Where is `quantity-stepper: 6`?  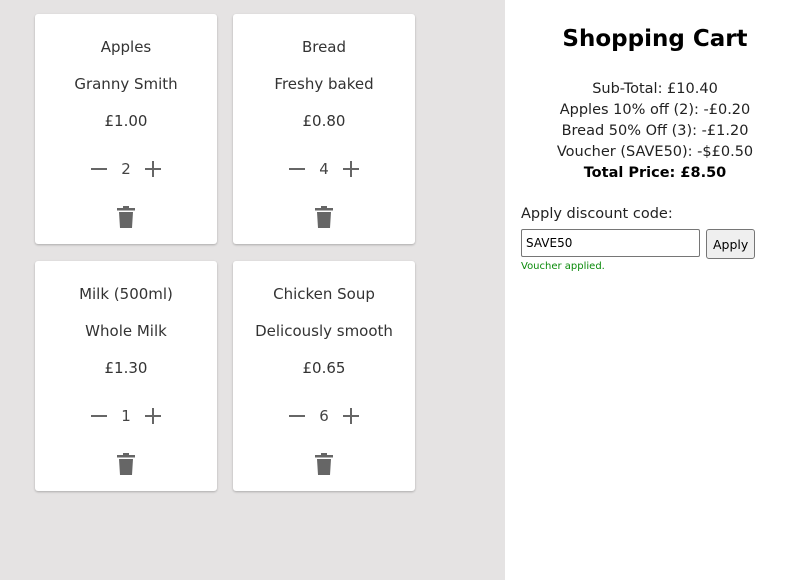 quantity-stepper: 6 is located at coordinates (324, 416).